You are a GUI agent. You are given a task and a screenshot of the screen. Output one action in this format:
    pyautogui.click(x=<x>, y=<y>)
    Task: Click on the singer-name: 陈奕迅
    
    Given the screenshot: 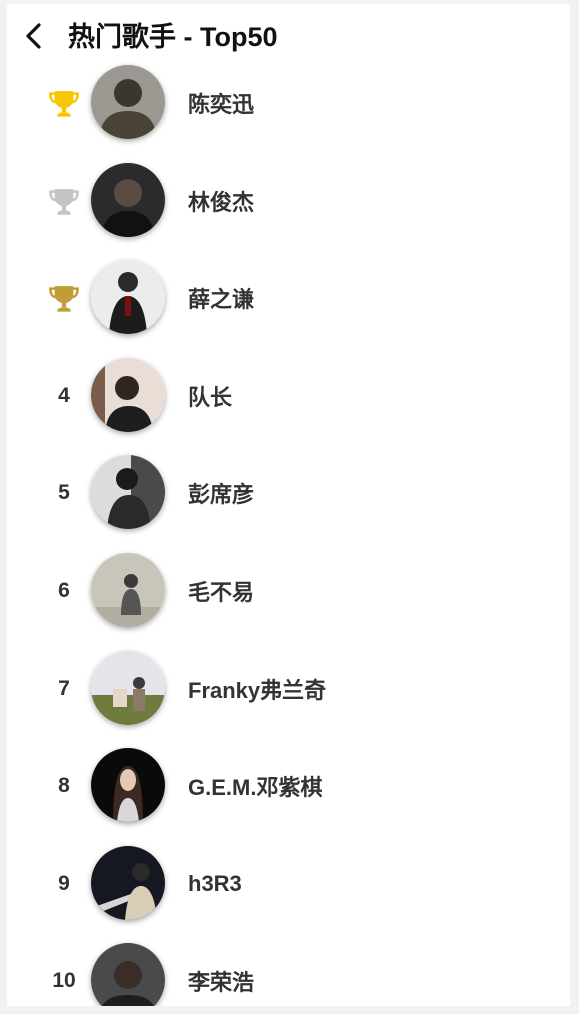 What is the action you would take?
    pyautogui.click(x=221, y=104)
    